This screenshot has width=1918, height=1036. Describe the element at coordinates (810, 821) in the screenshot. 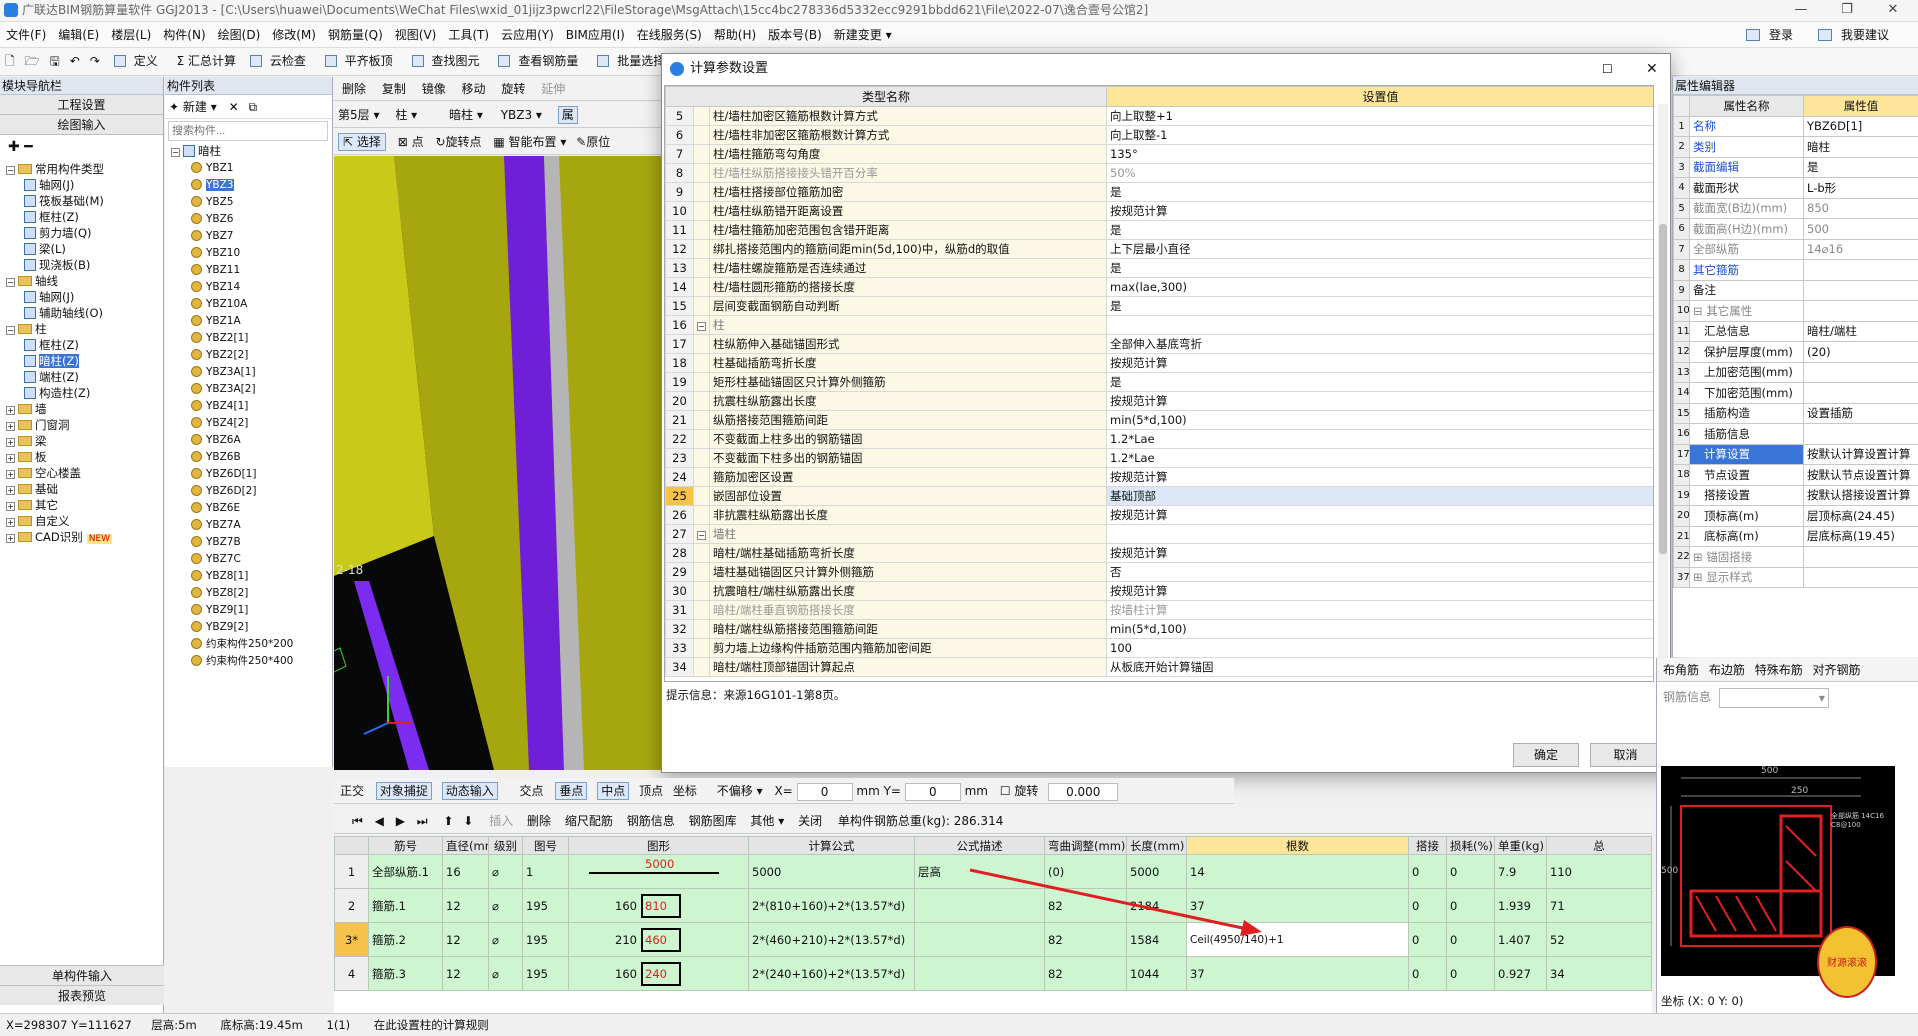

I see `close-table-button: 关闭` at that location.